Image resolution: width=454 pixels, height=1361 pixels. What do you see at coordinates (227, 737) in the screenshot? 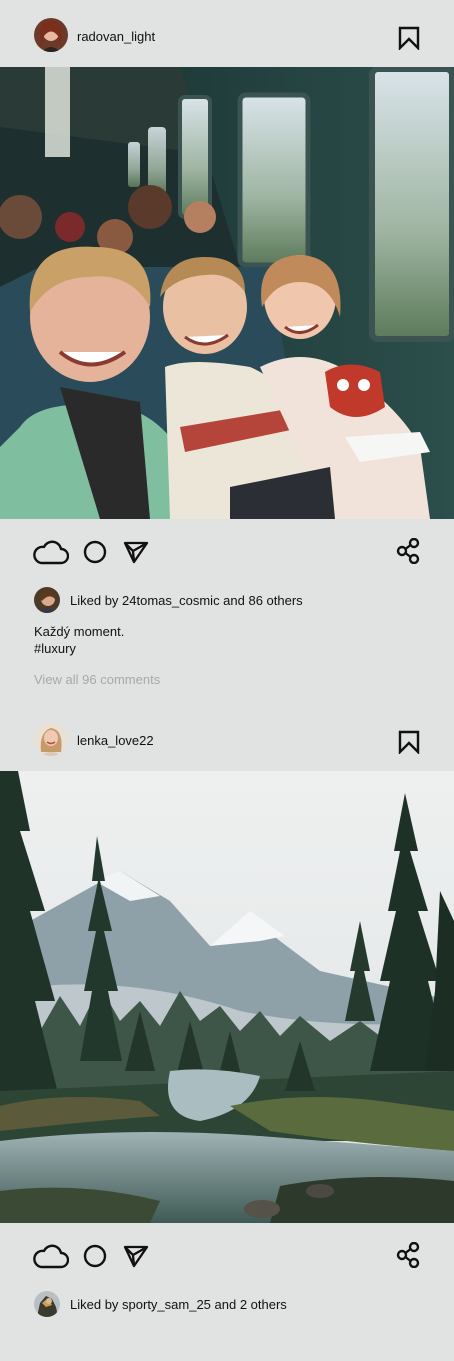
I see `post-header: lenka_love22` at bounding box center [227, 737].